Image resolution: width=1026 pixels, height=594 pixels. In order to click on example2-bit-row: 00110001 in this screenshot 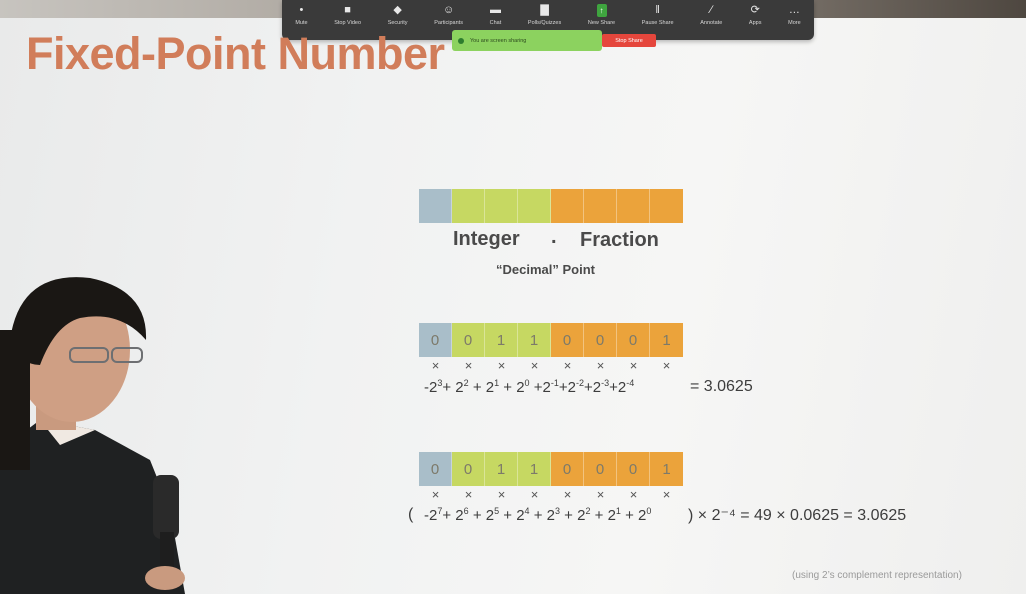, I will do `click(551, 469)`.